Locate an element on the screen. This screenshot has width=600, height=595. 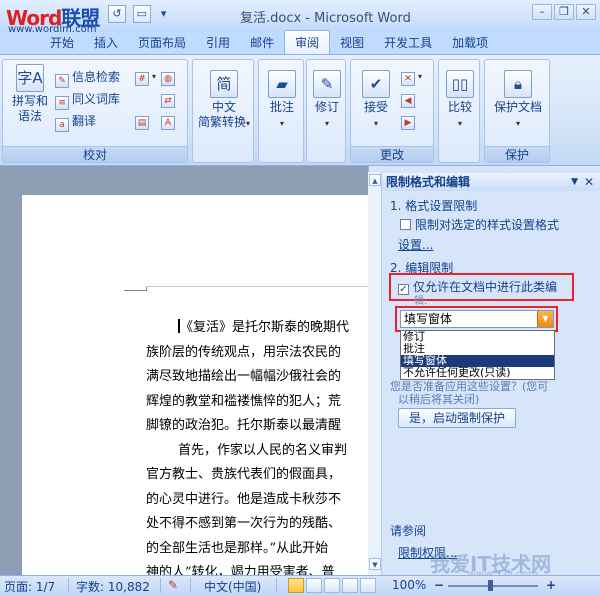
start-enforcing-button: 是，启动强制保护 is located at coordinates (457, 418).